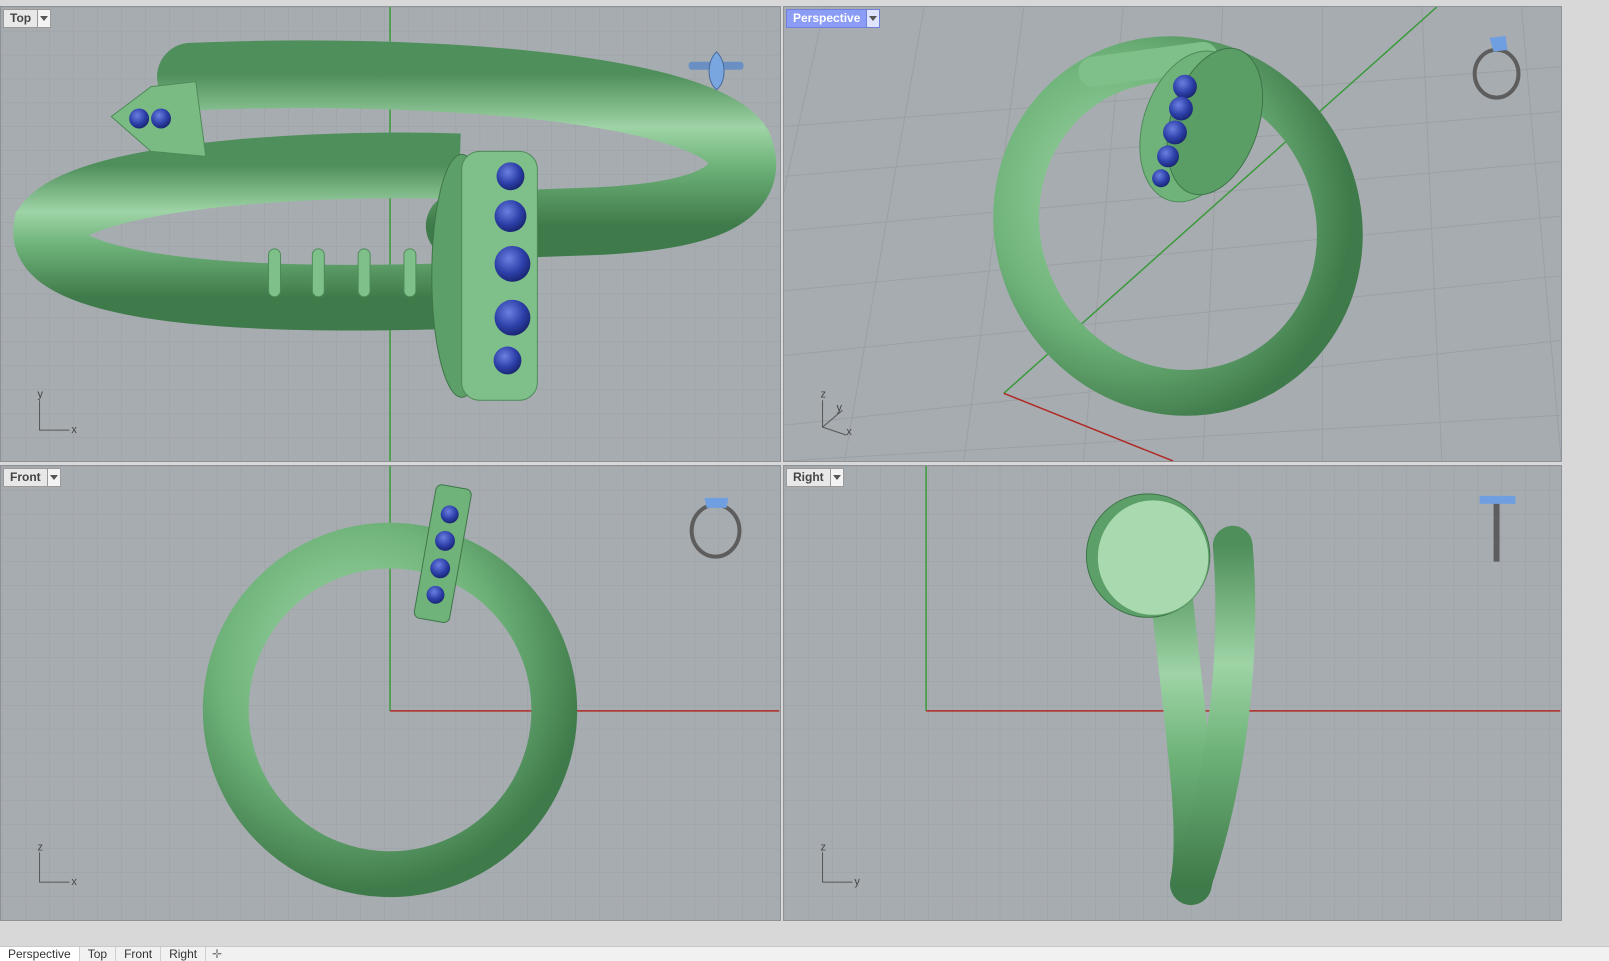 The height and width of the screenshot is (961, 1609). Describe the element at coordinates (826, 18) in the screenshot. I see `viewport-title: Perspective` at that location.